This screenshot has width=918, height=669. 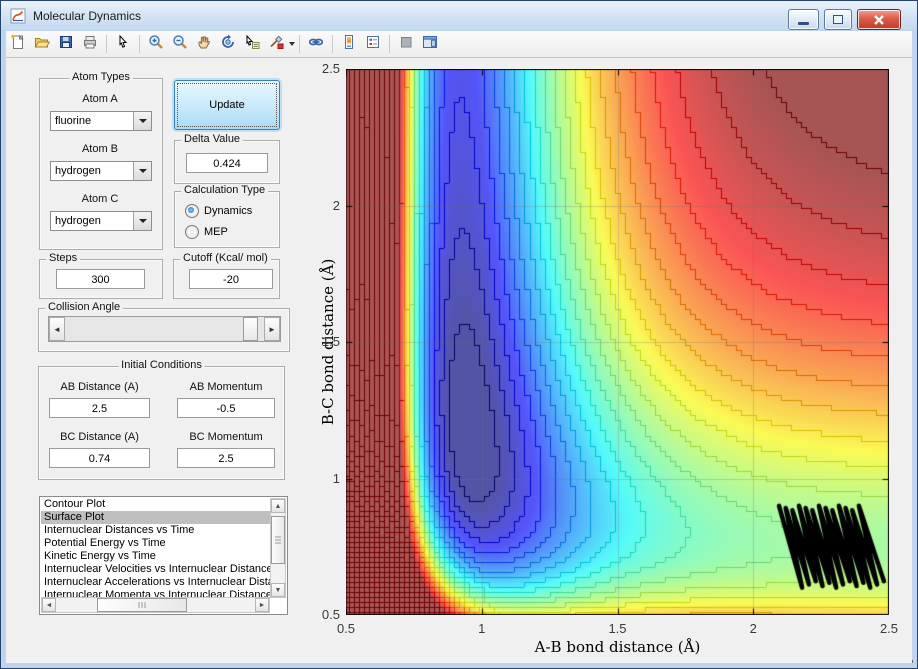 I want to click on data-cursor-icon, so click(x=252, y=44).